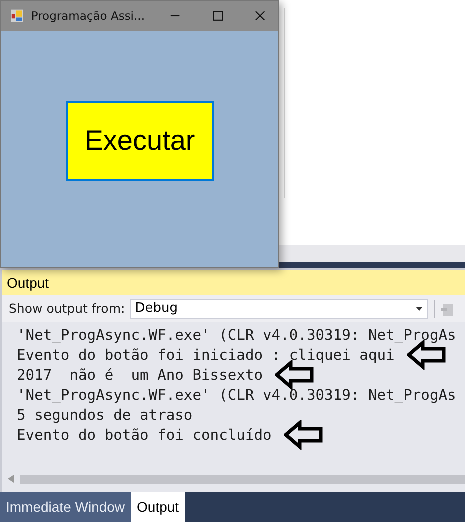  I want to click on panel-title: Output, so click(233, 281).